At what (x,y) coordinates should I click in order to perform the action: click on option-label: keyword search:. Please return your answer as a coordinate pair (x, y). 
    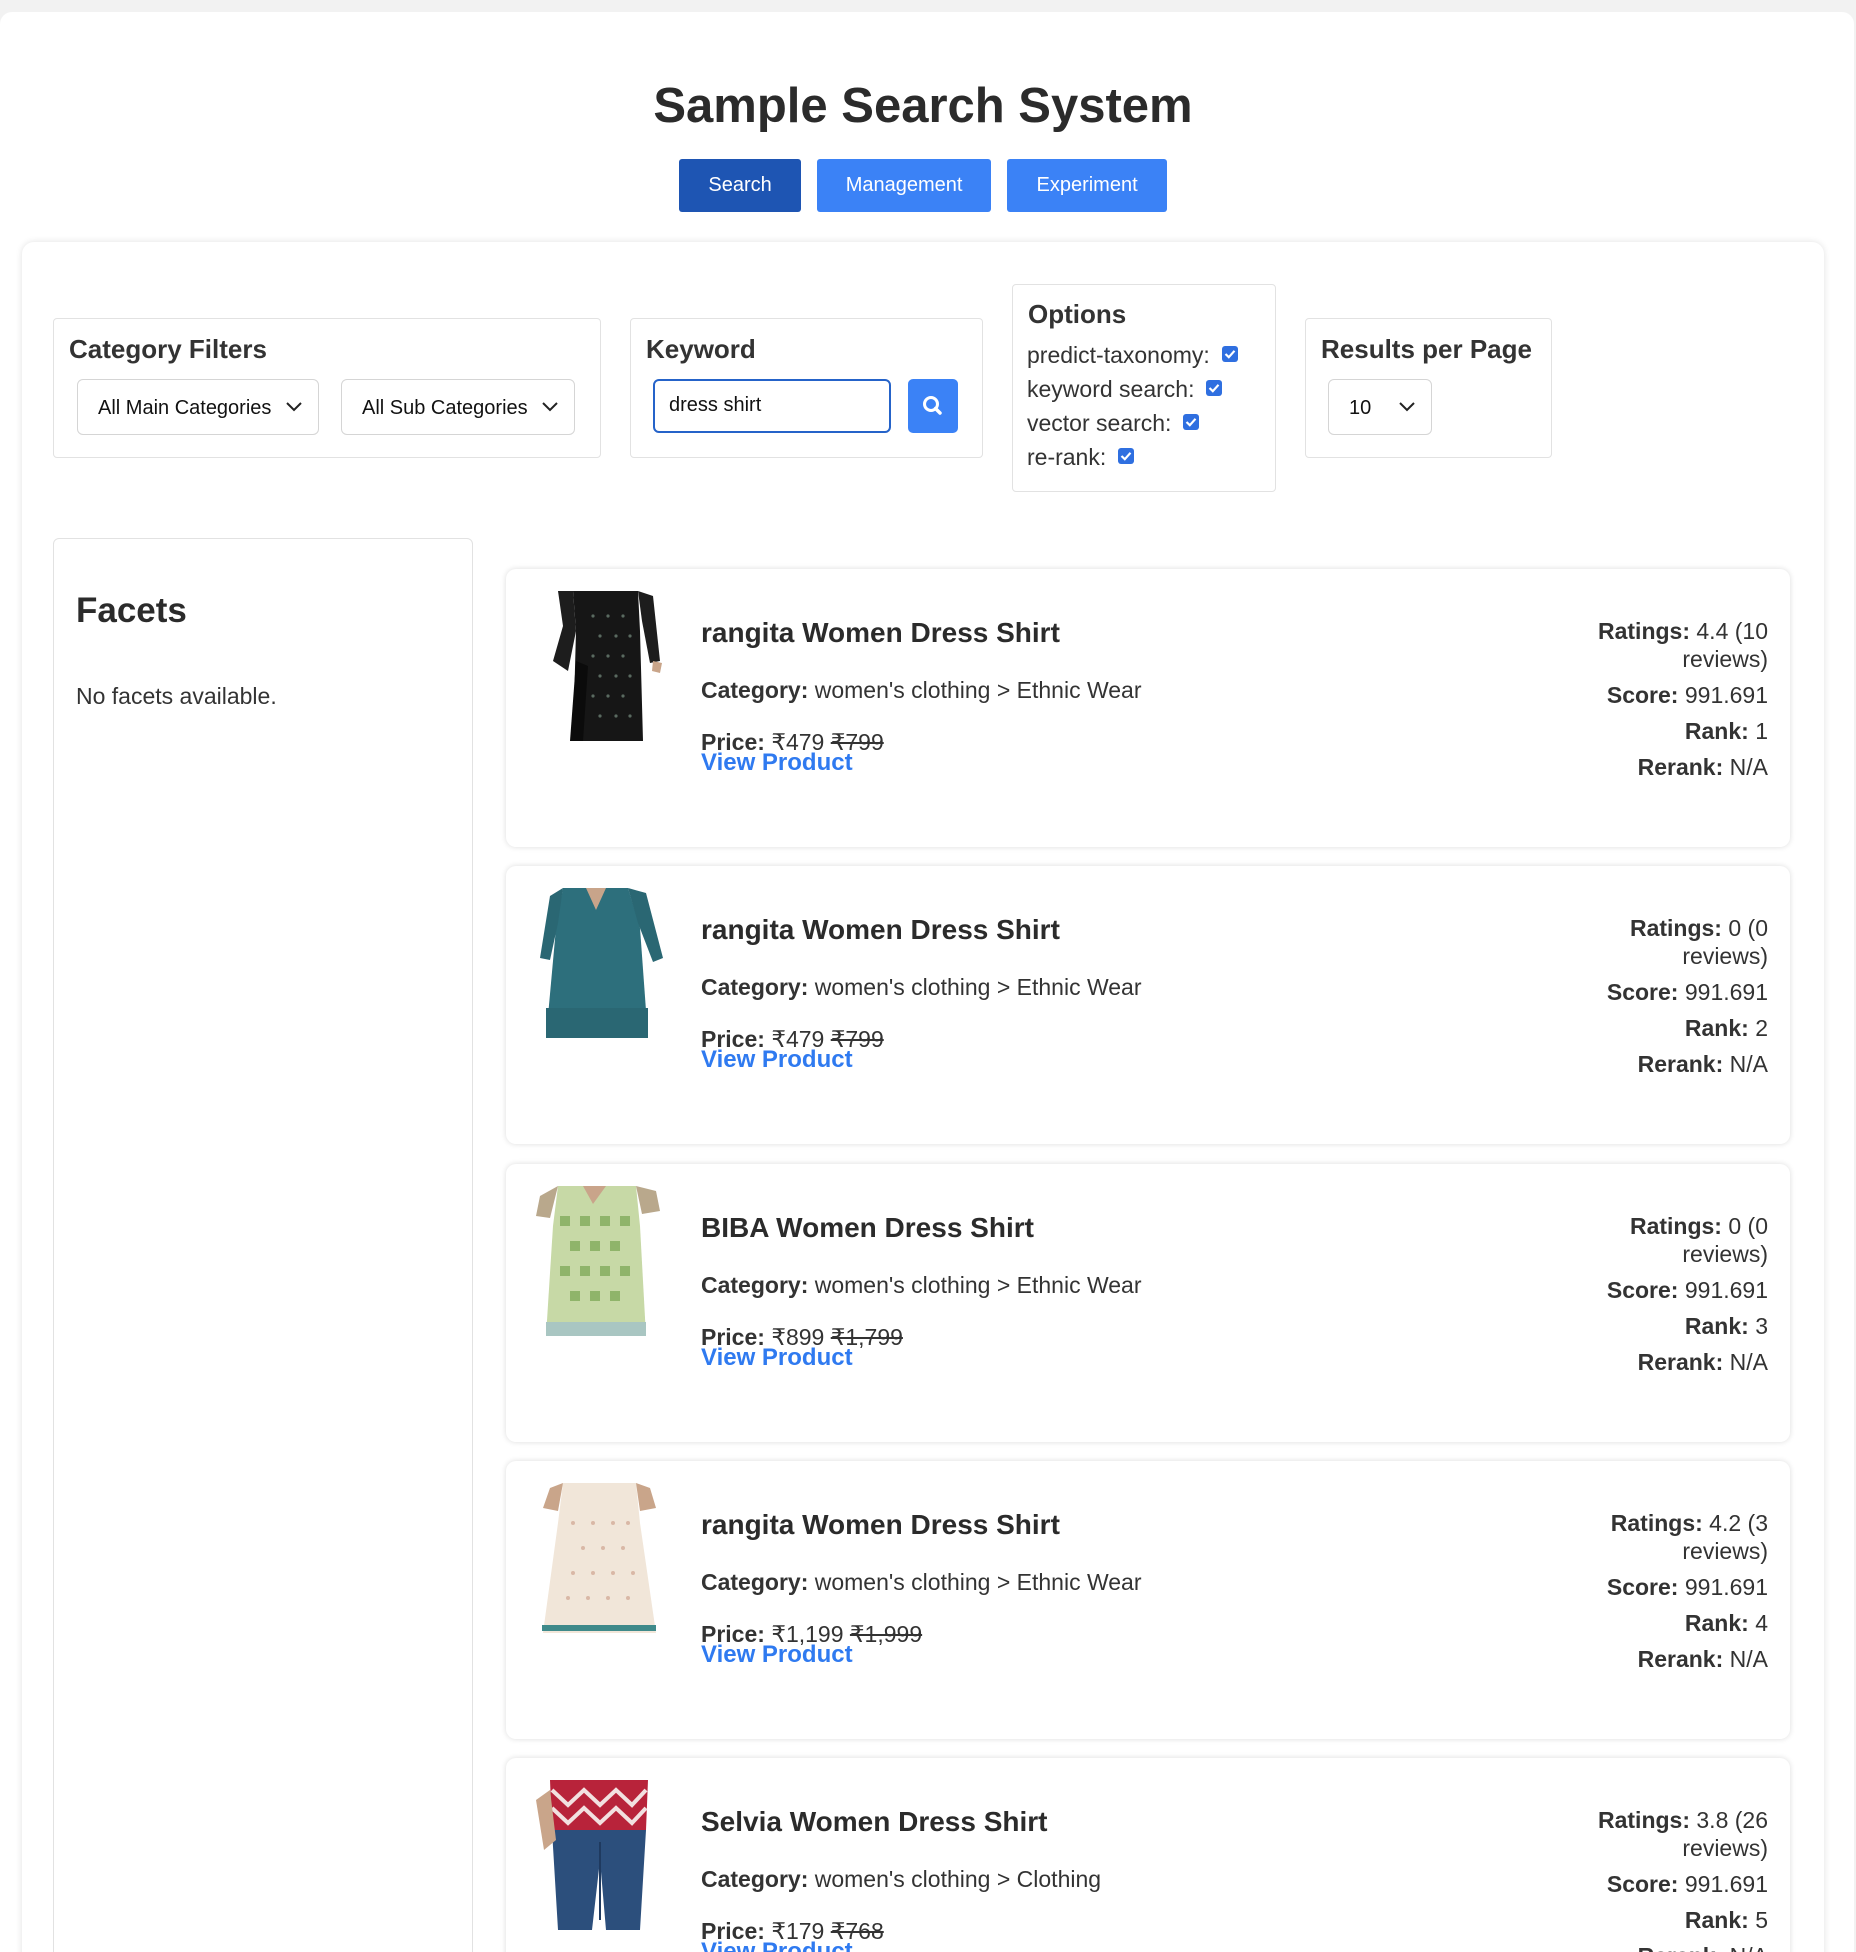
    Looking at the image, I should click on (1111, 389).